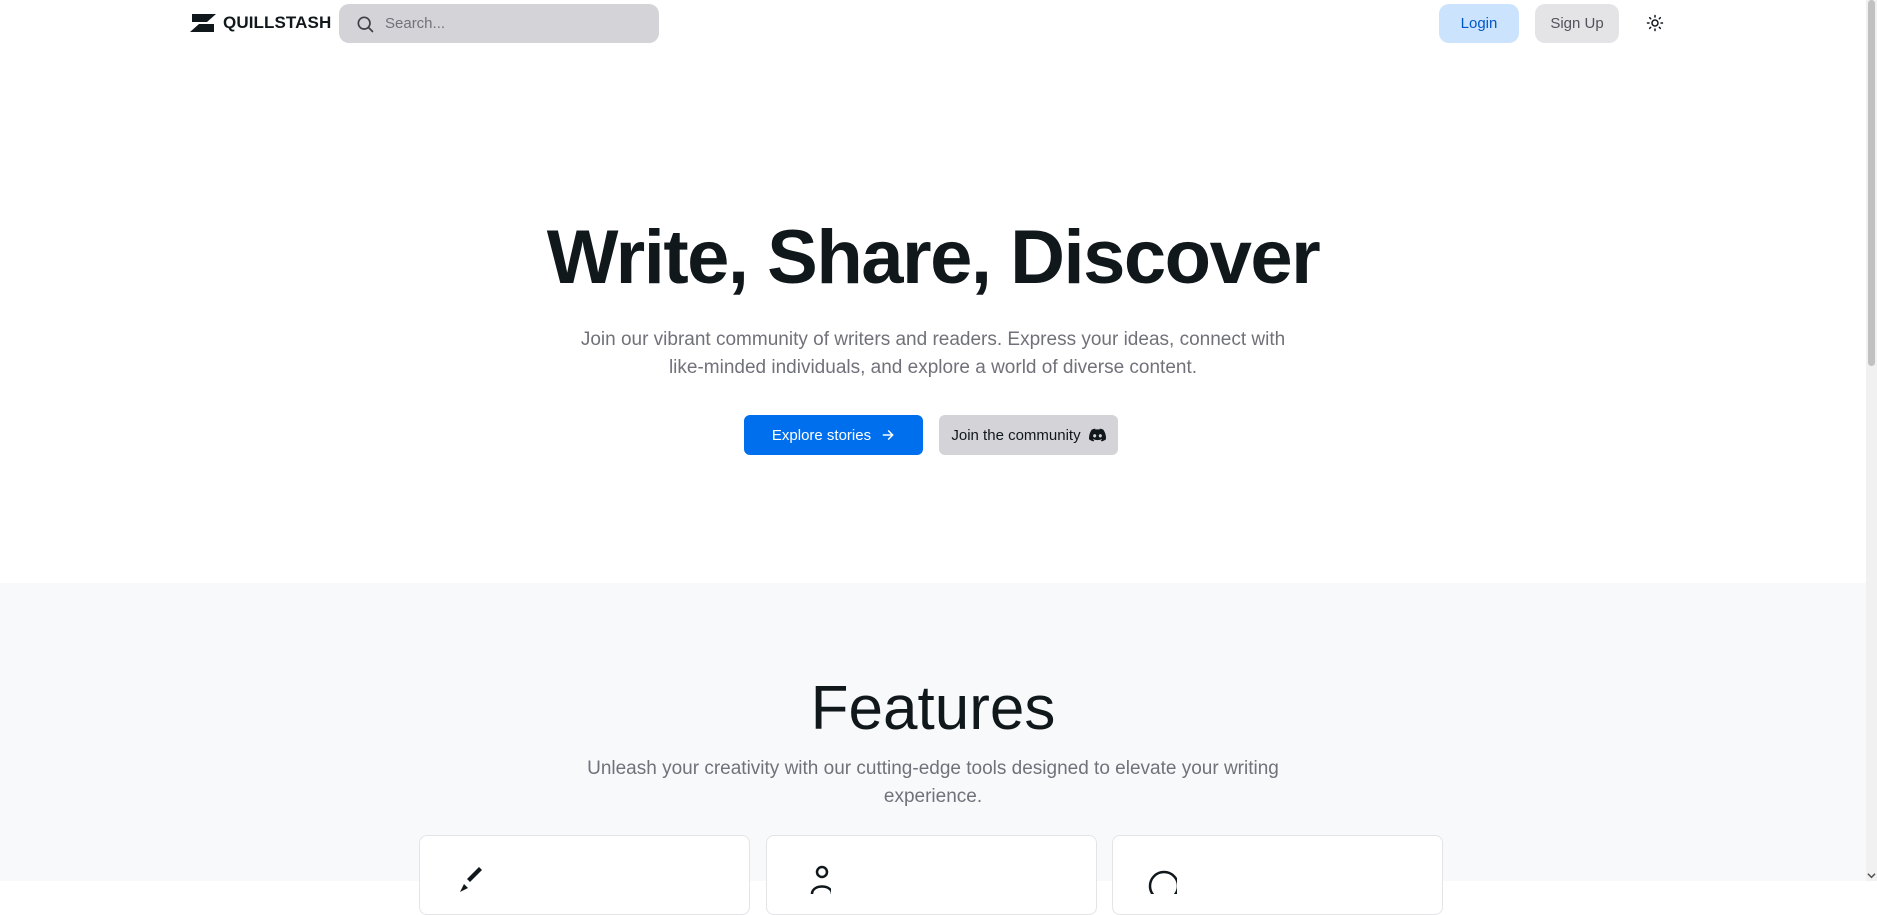 This screenshot has height=915, width=1877. I want to click on discord-icon, so click(1097, 435).